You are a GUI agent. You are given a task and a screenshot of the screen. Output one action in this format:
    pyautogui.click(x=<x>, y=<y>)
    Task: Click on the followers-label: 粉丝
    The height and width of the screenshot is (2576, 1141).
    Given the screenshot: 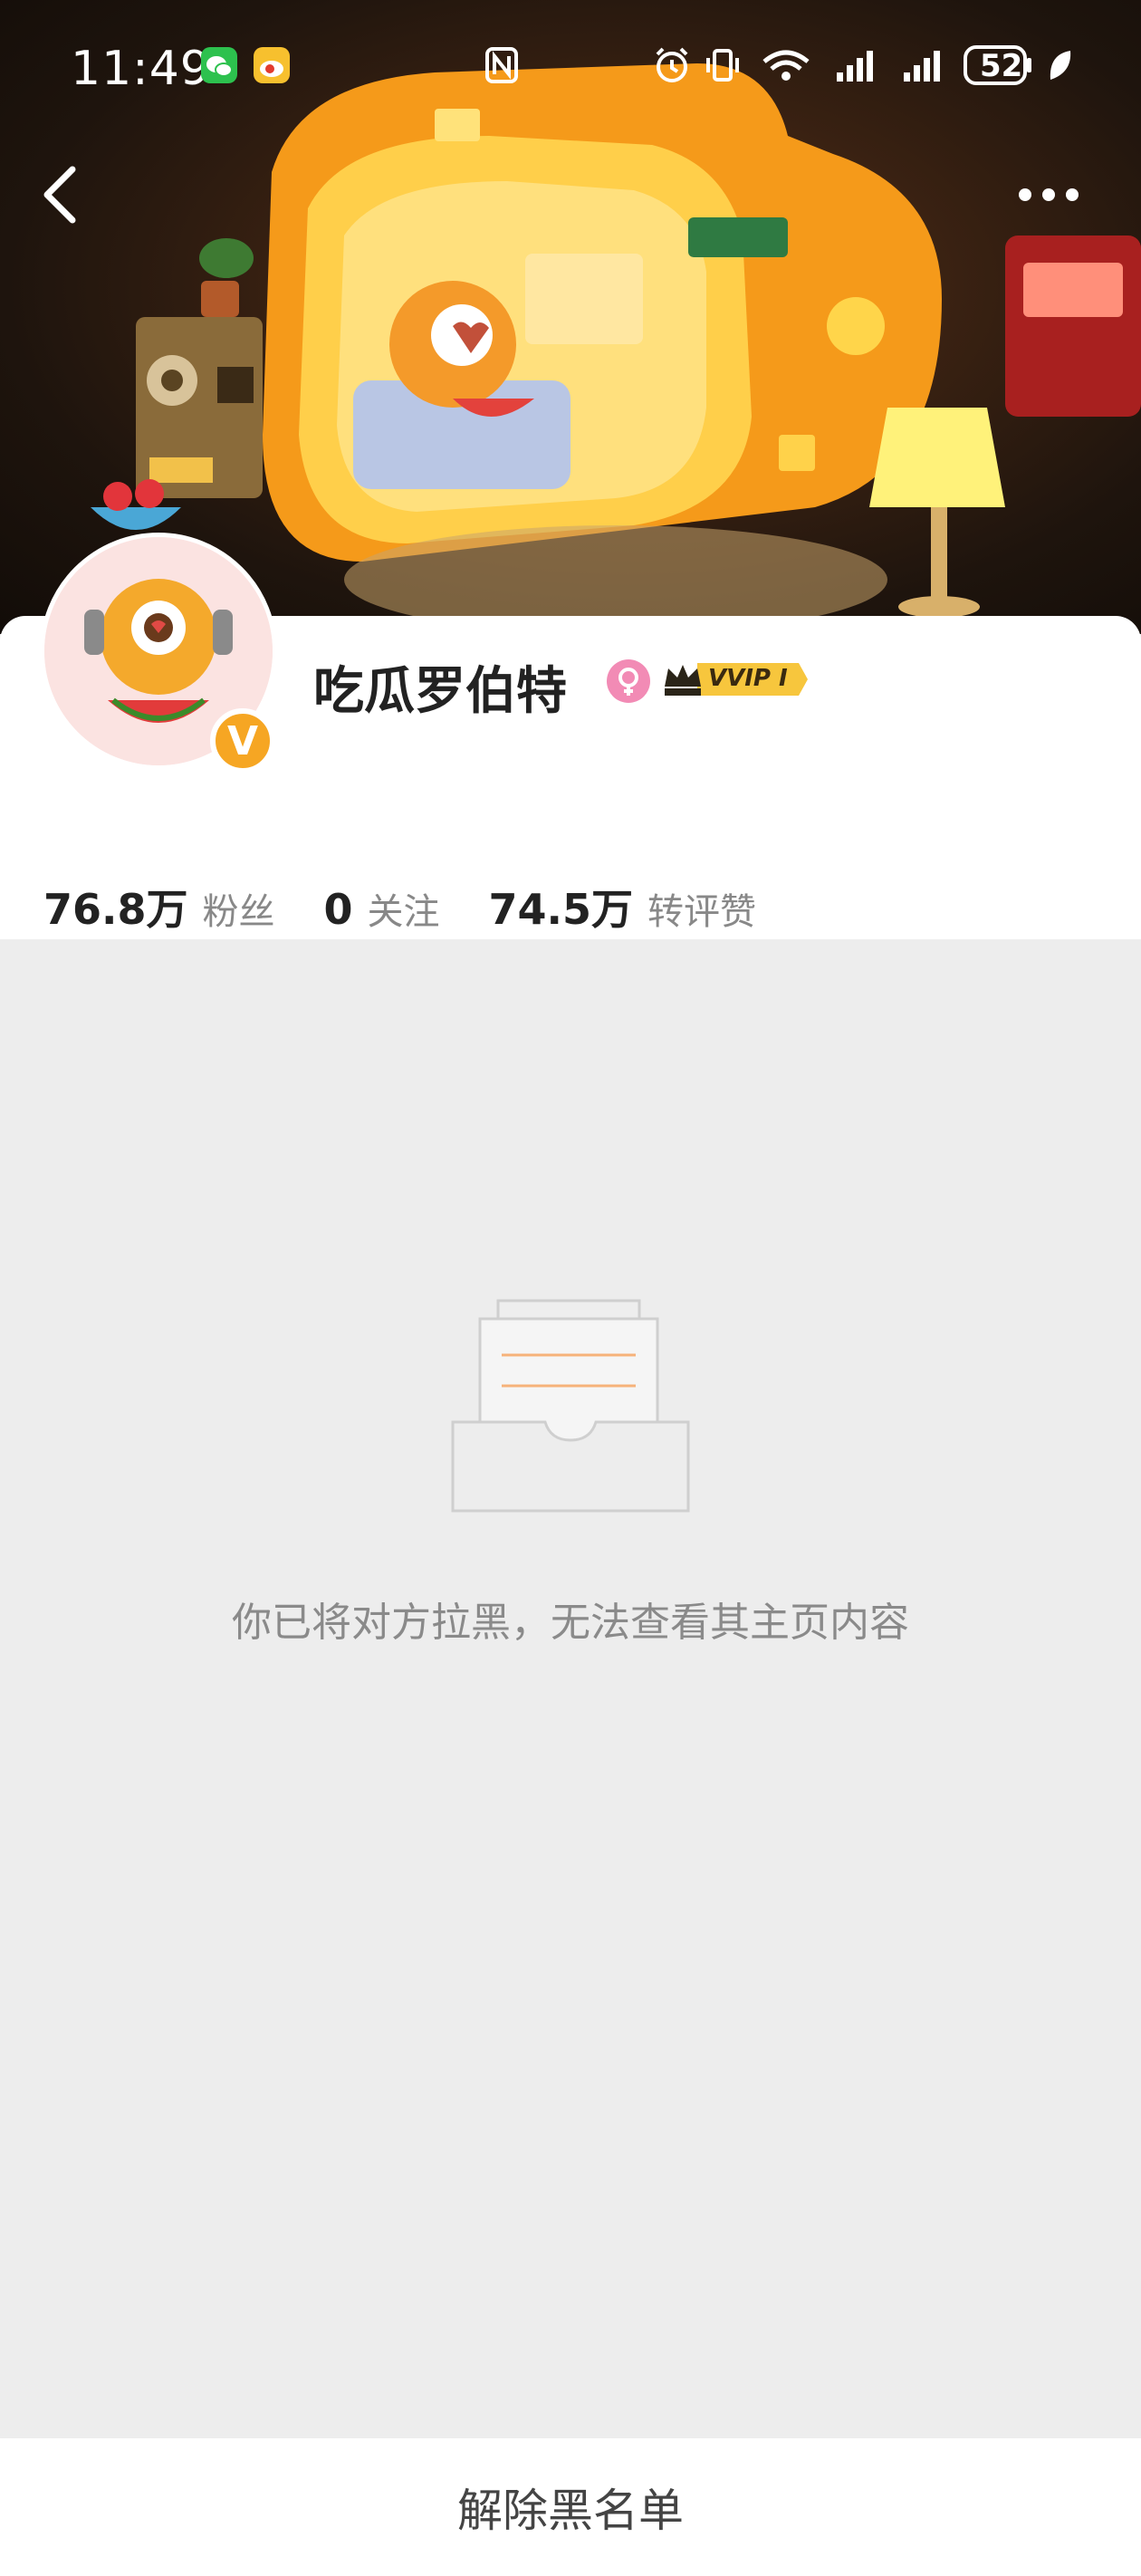 What is the action you would take?
    pyautogui.click(x=239, y=908)
    